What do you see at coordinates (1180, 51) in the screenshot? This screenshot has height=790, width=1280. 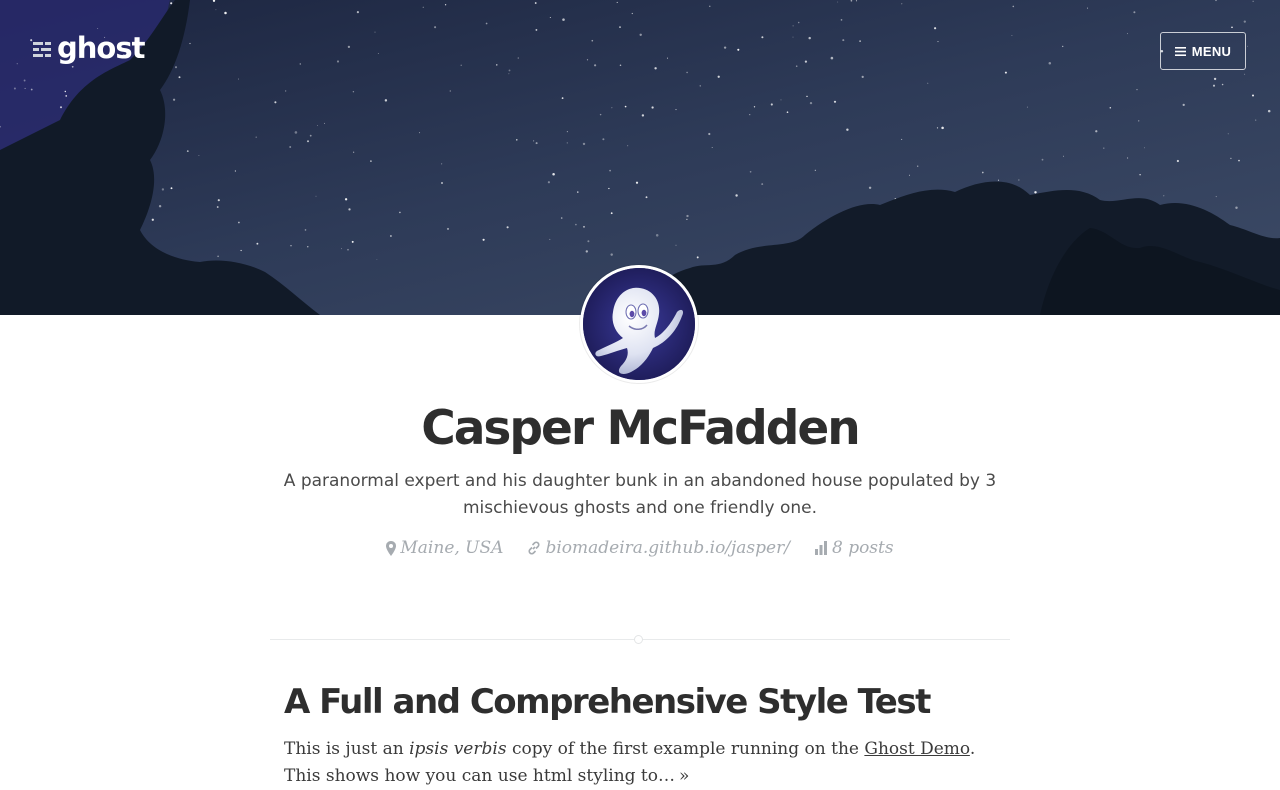 I see `hamburger-icon` at bounding box center [1180, 51].